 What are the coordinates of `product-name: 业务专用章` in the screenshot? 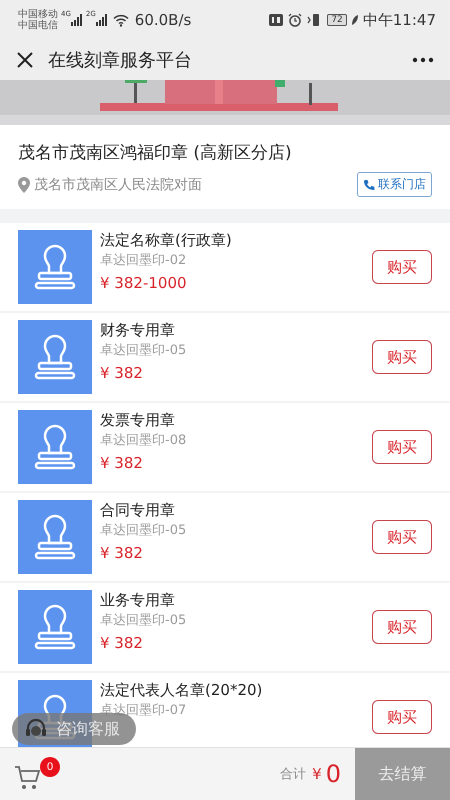 It's located at (138, 600).